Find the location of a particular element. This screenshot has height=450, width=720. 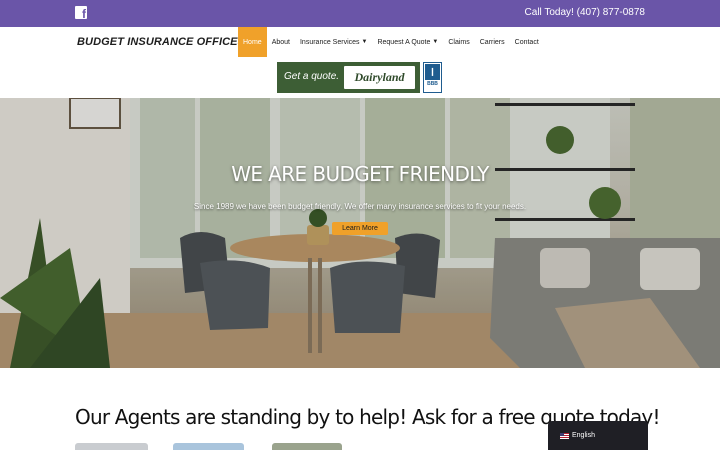

nav-carriers: Carriers is located at coordinates (492, 42).